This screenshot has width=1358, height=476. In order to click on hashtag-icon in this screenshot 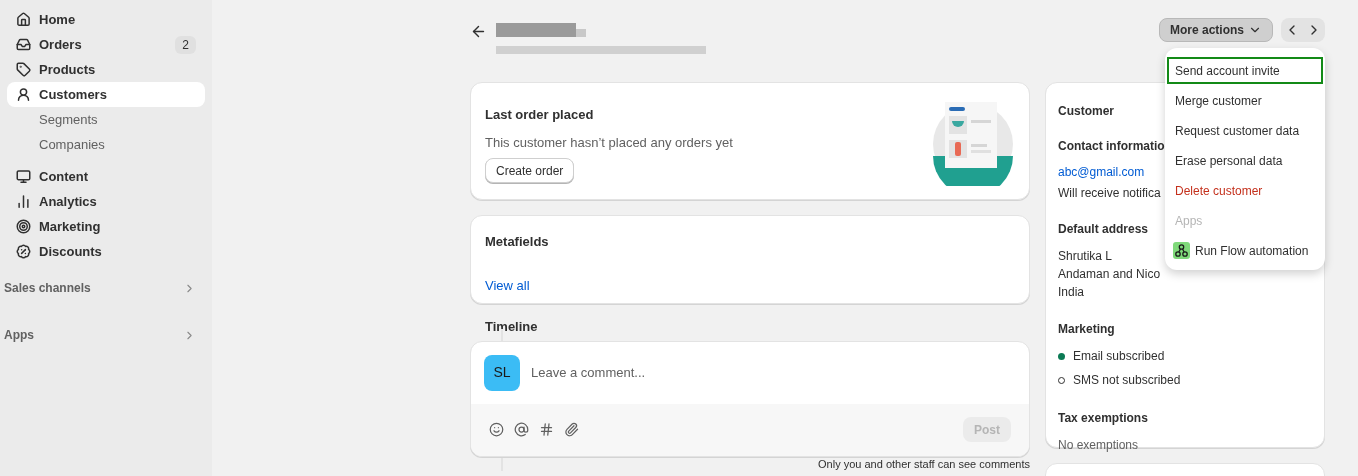, I will do `click(546, 429)`.